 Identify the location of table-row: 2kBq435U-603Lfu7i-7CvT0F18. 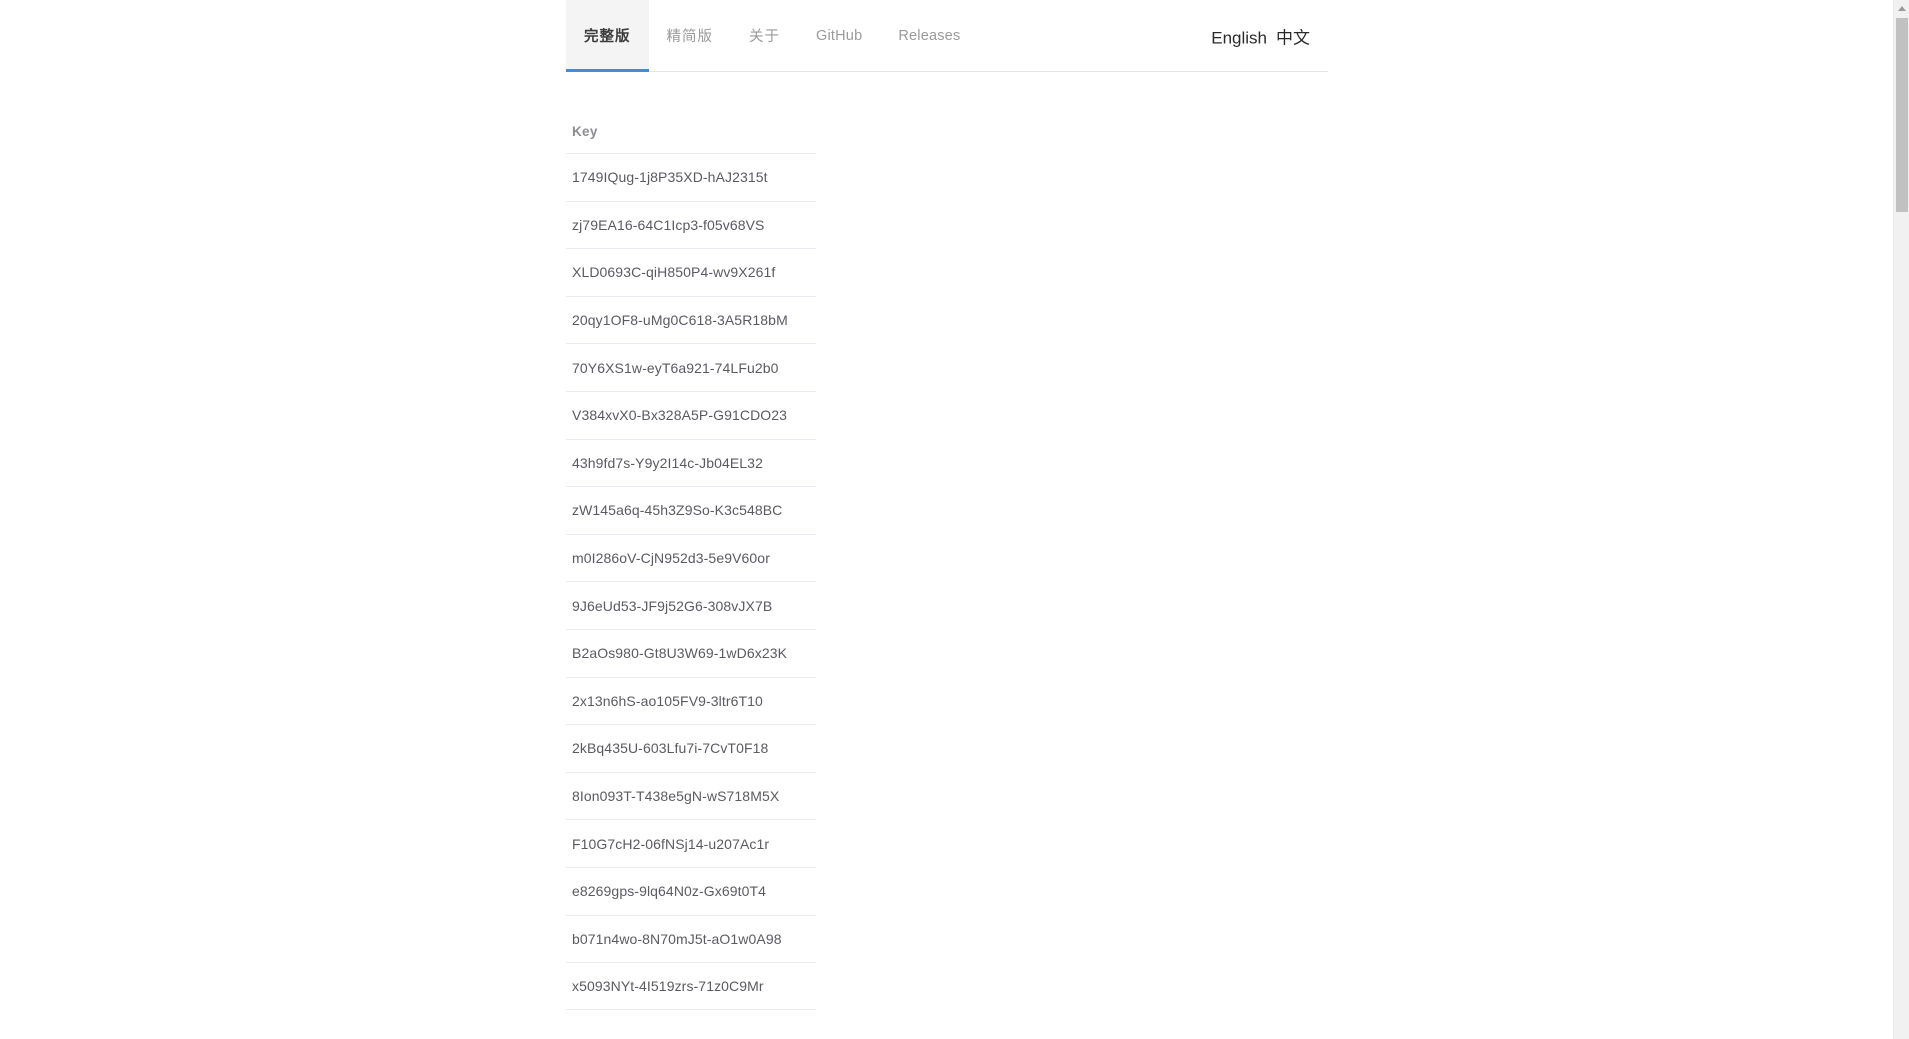
(691, 748).